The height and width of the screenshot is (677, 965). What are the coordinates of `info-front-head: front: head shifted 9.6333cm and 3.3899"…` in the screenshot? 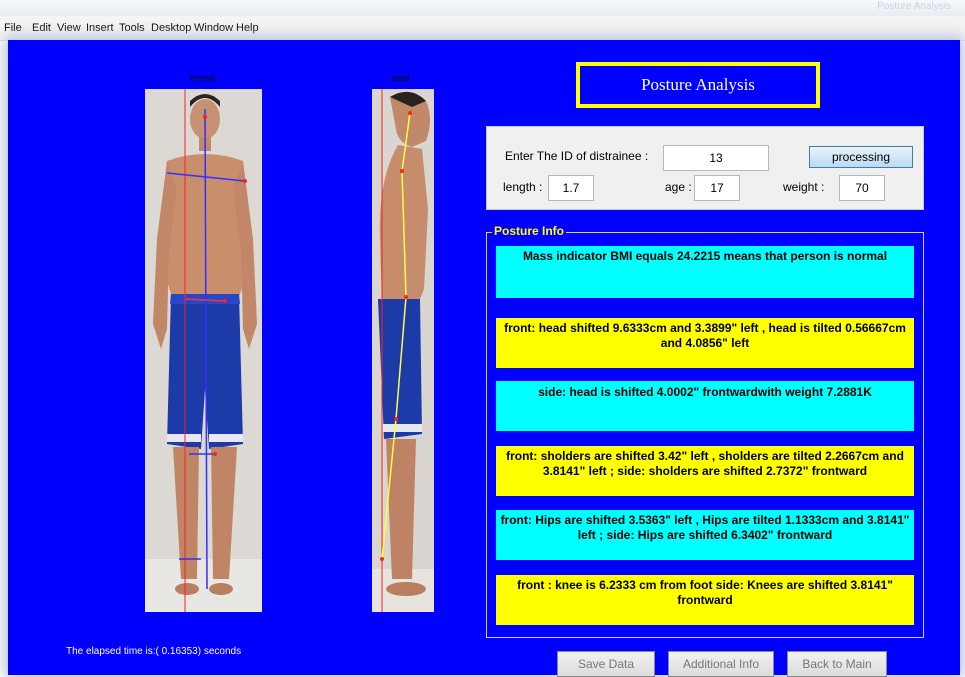 It's located at (705, 343).